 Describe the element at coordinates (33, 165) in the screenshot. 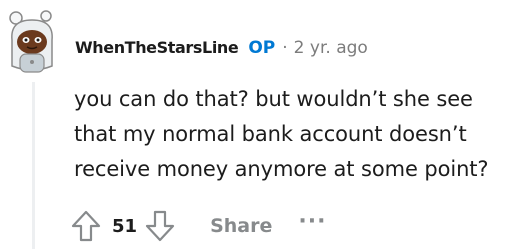

I see `thread-line` at that location.